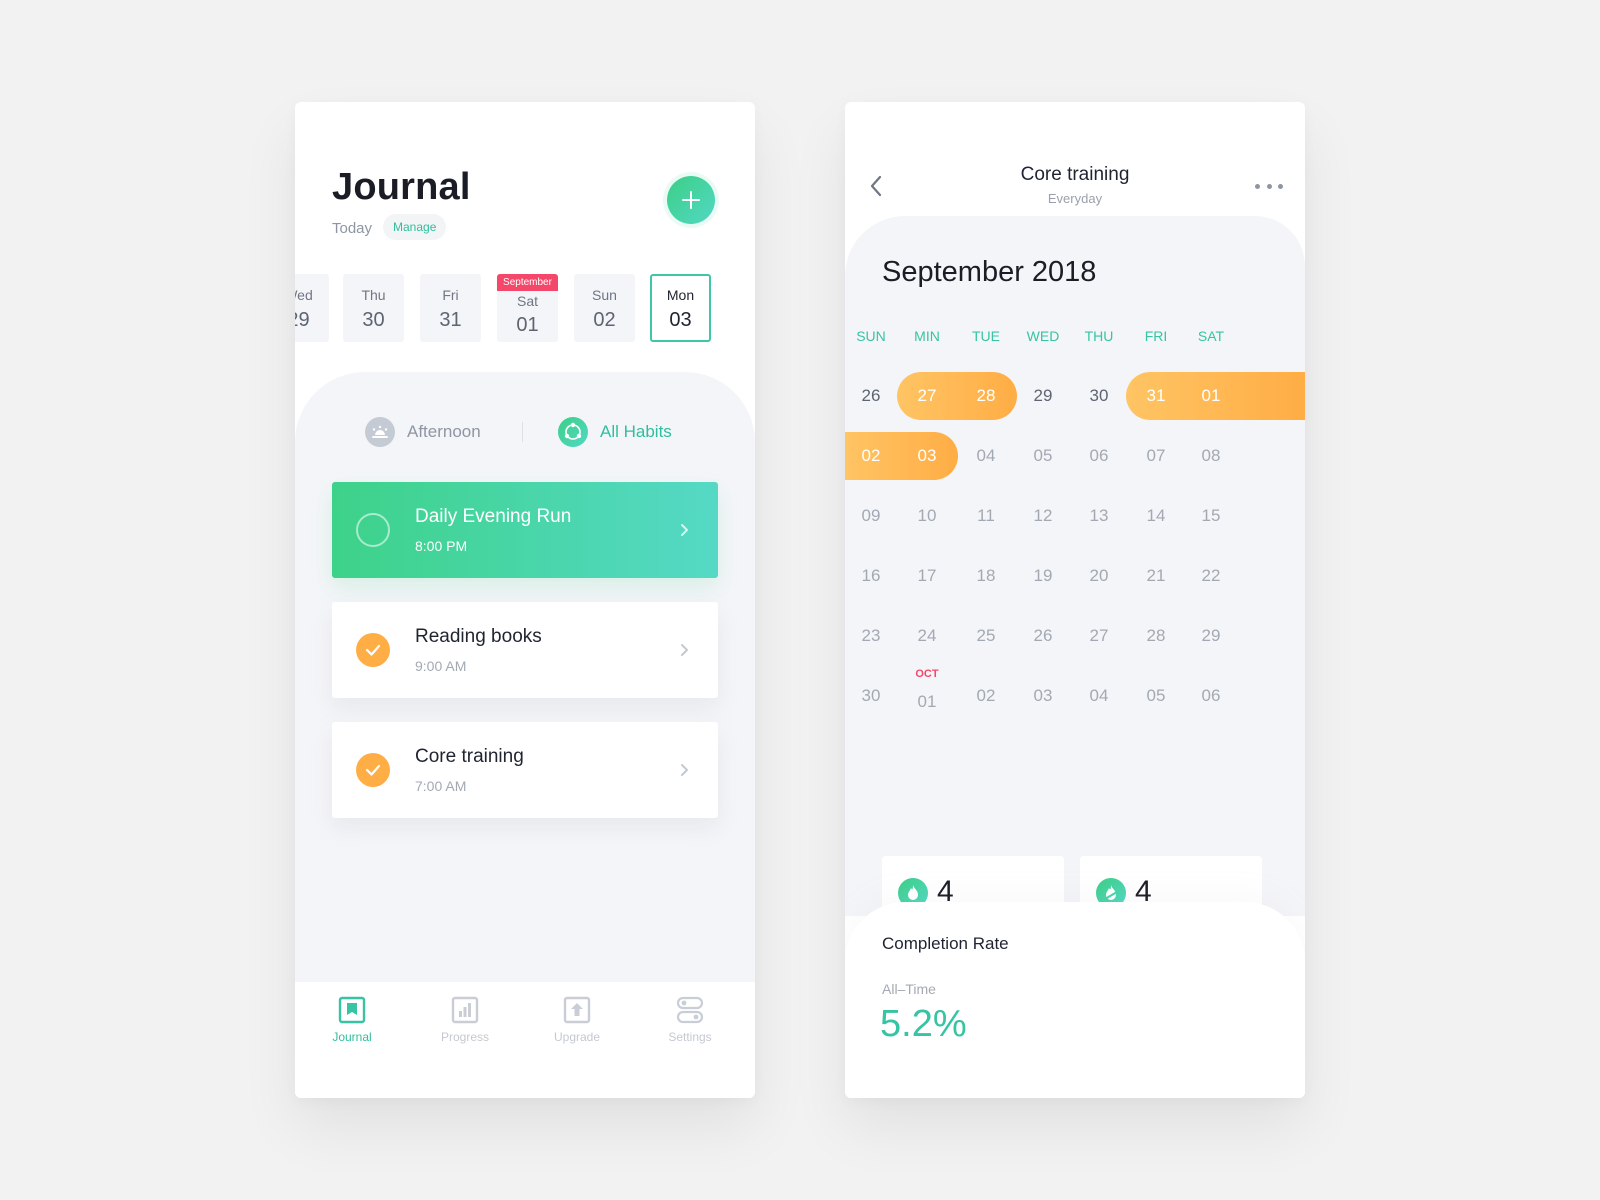  What do you see at coordinates (1099, 576) in the screenshot?
I see `calendar-day: 20` at bounding box center [1099, 576].